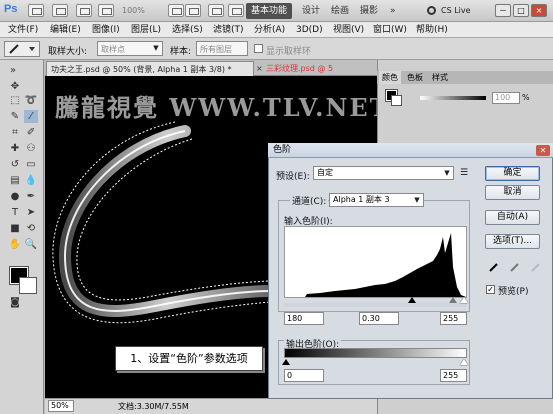 The width and height of the screenshot is (553, 414). Describe the element at coordinates (106, 10) in the screenshot. I see `zoom-level-icon` at that location.